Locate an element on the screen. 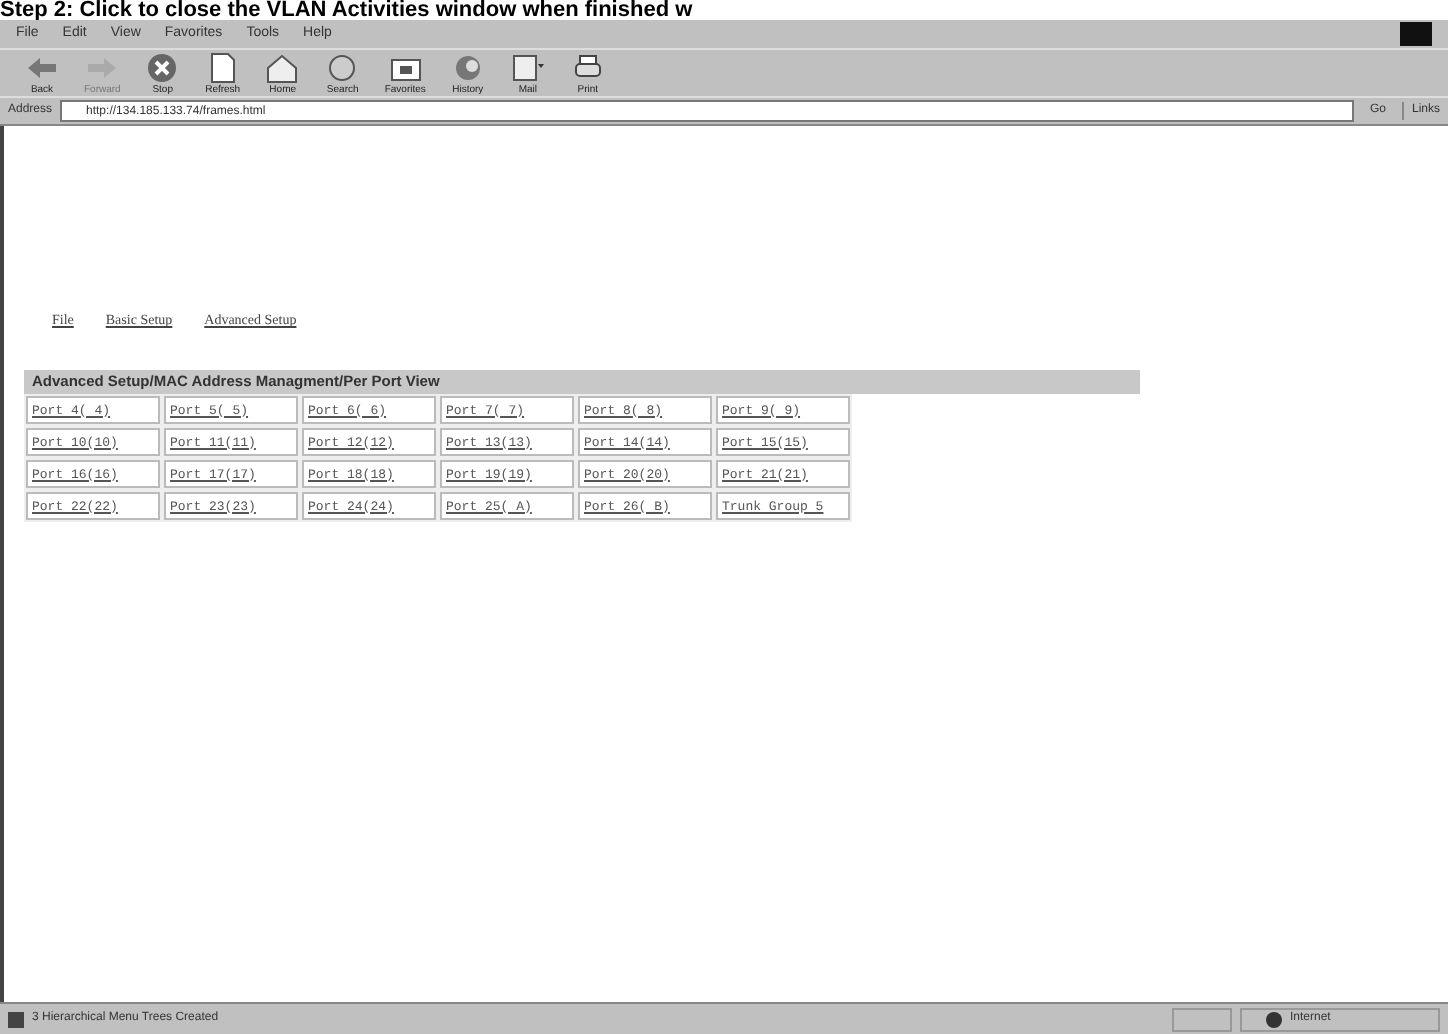  status-panel is located at coordinates (1202, 1019).